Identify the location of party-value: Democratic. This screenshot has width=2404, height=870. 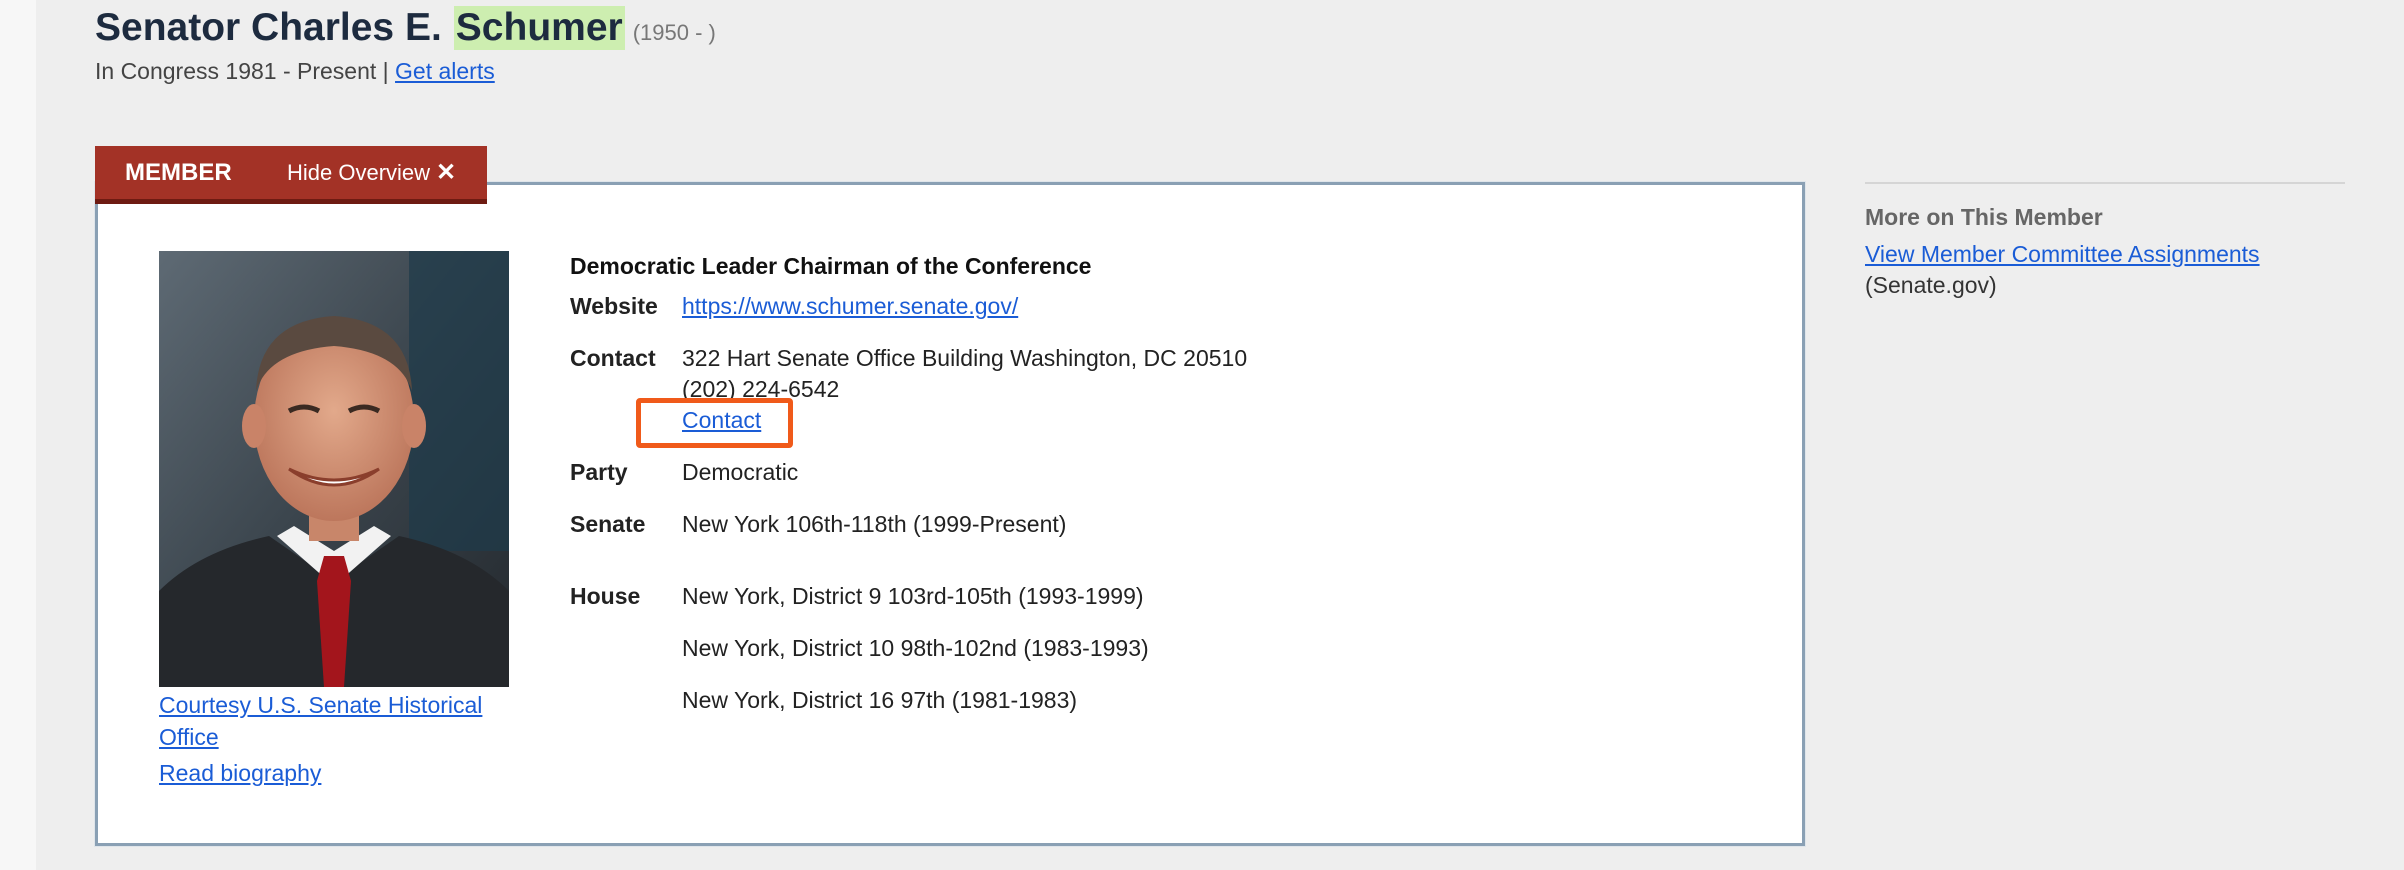
(740, 472).